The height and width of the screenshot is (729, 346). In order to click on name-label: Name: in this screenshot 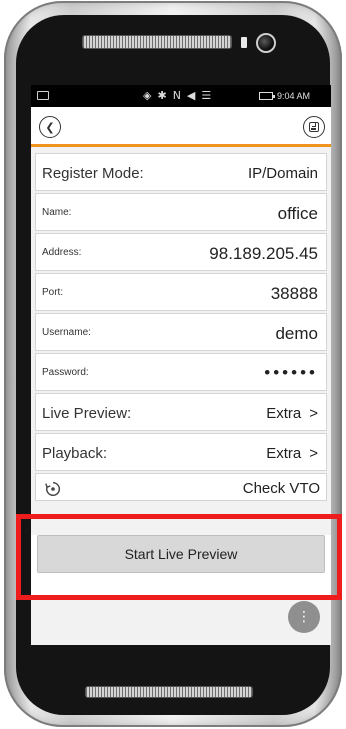, I will do `click(57, 212)`.